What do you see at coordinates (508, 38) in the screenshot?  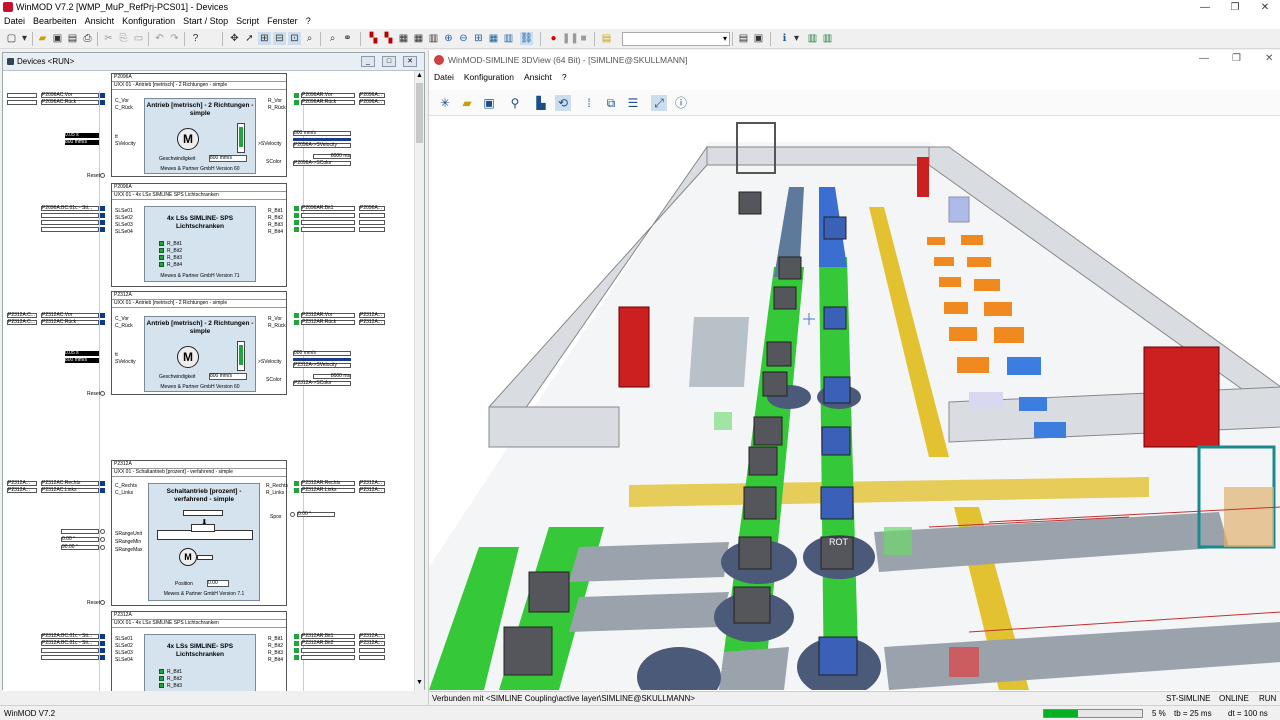 I see `layout-icon: ▥` at bounding box center [508, 38].